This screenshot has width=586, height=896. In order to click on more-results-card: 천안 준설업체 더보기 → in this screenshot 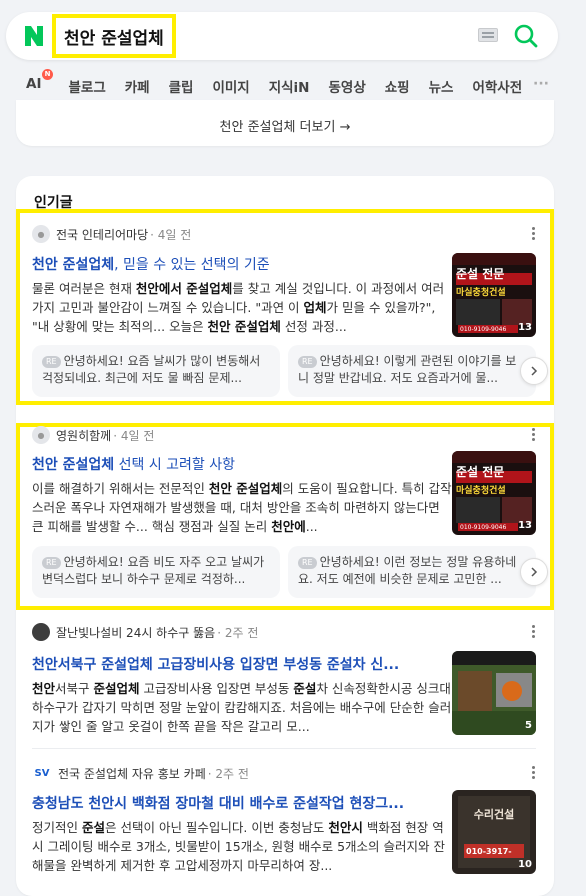, I will do `click(285, 123)`.